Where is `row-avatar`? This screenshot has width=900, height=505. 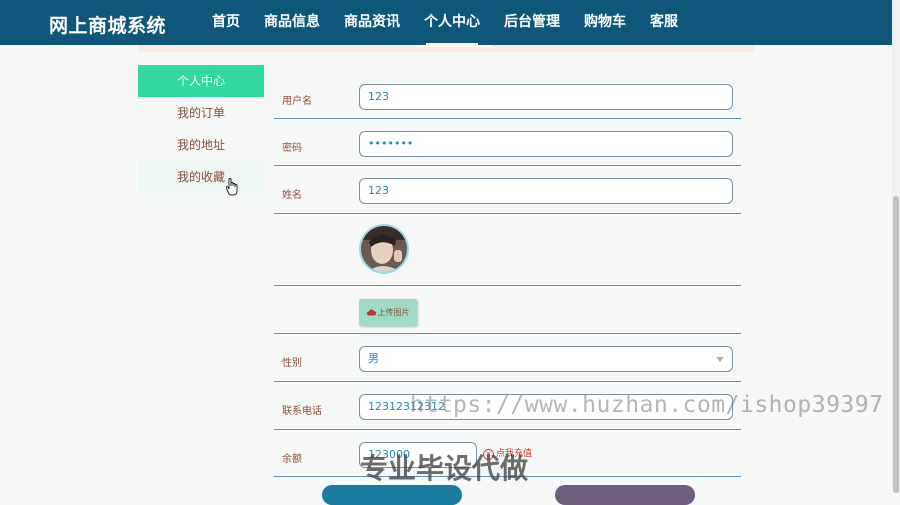
row-avatar is located at coordinates (507, 250).